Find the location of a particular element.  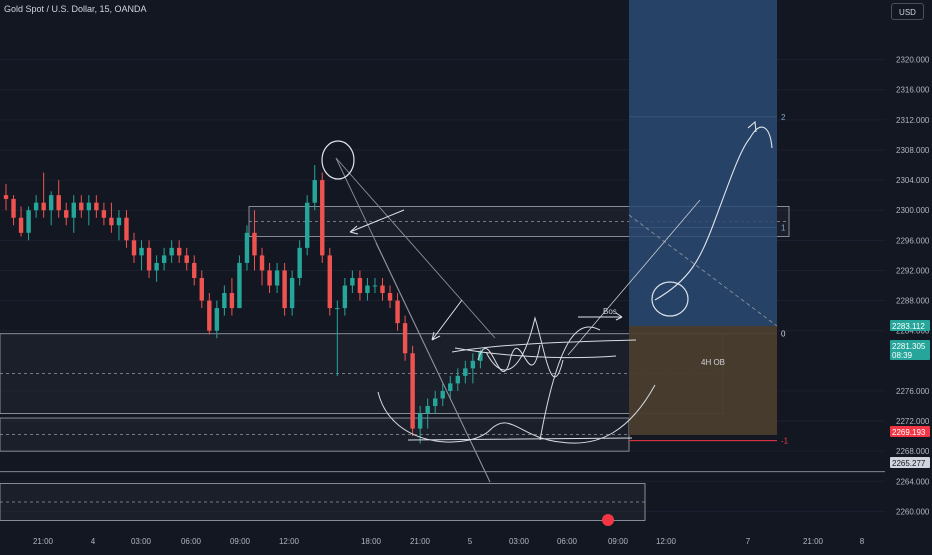

price-tick-label: 2260.000 is located at coordinates (913, 511).